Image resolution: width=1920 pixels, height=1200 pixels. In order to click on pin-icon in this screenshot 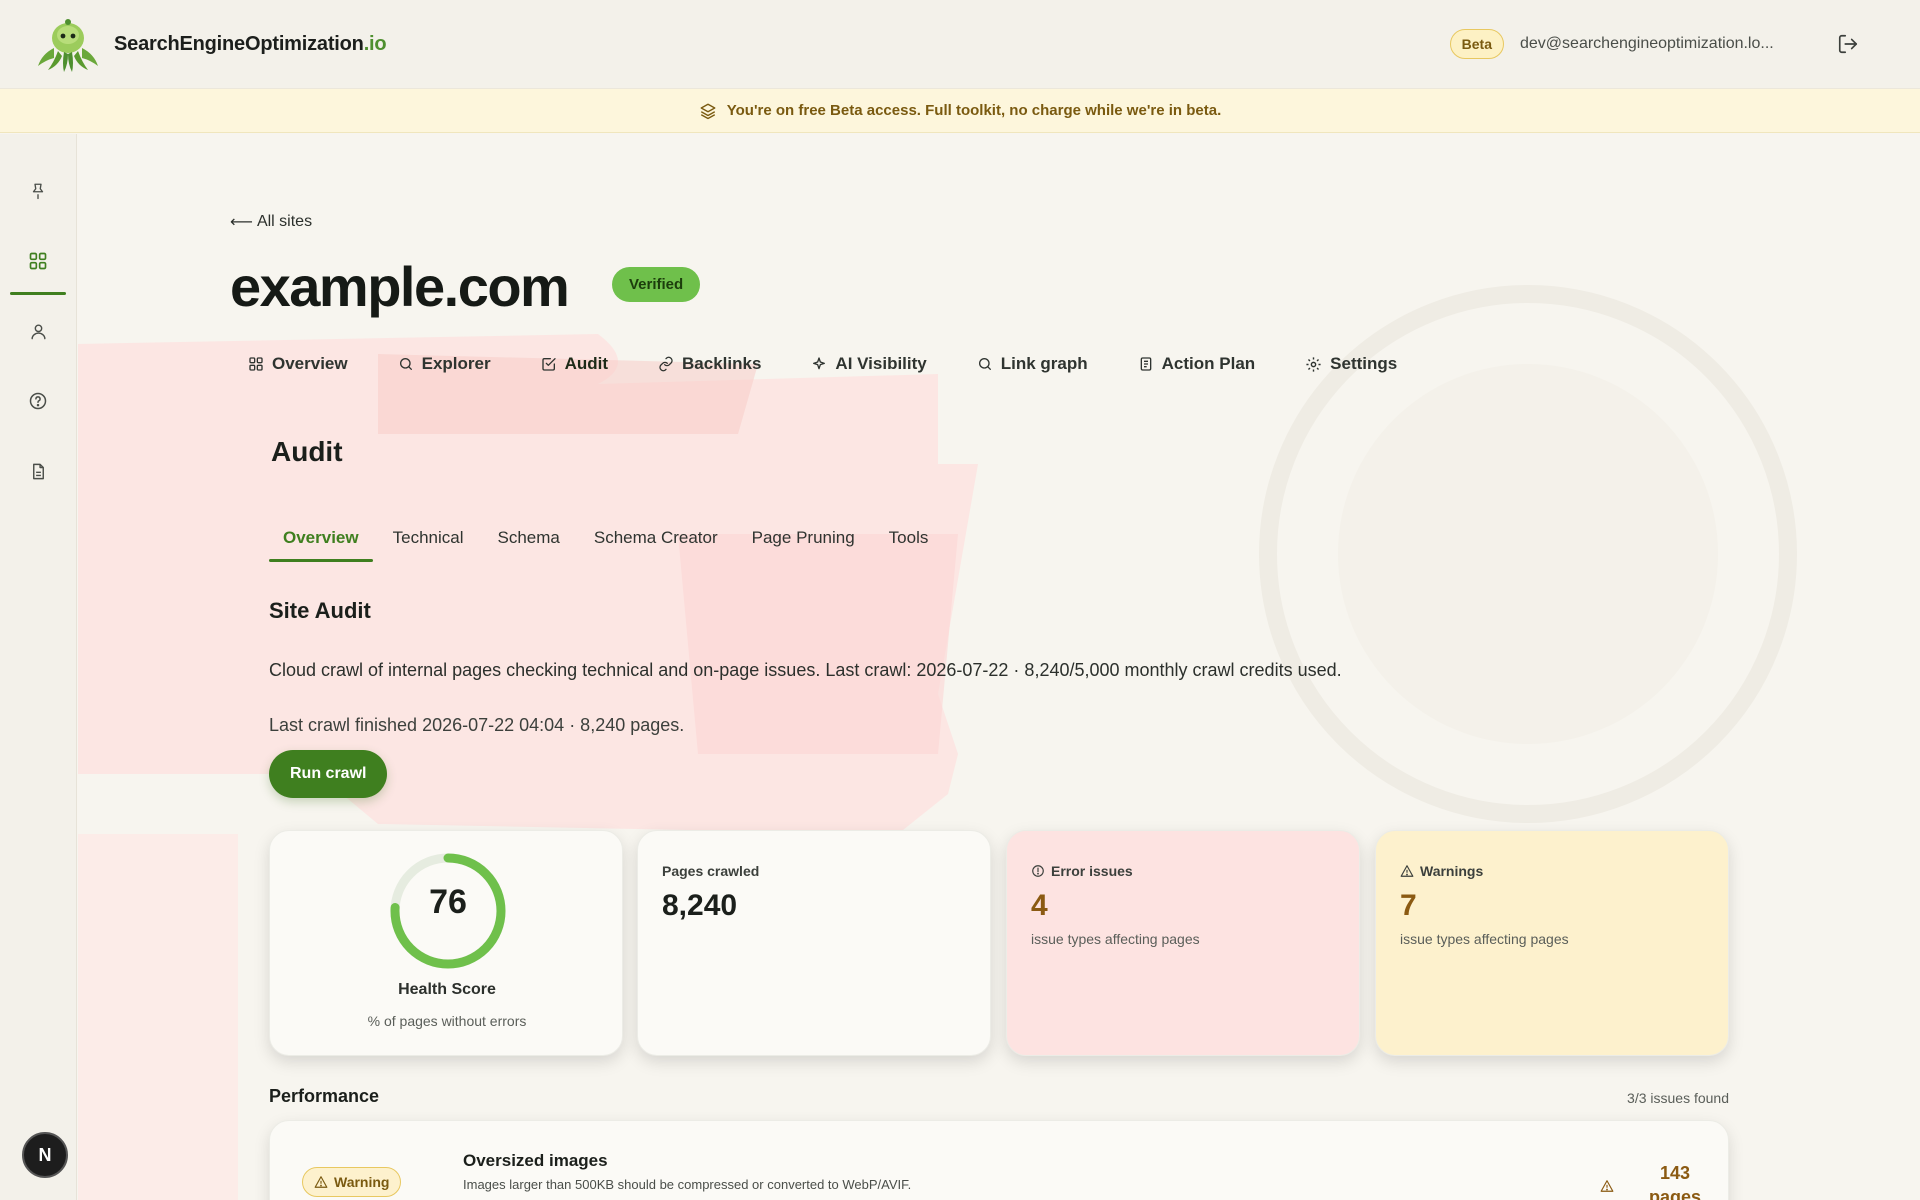, I will do `click(38, 191)`.